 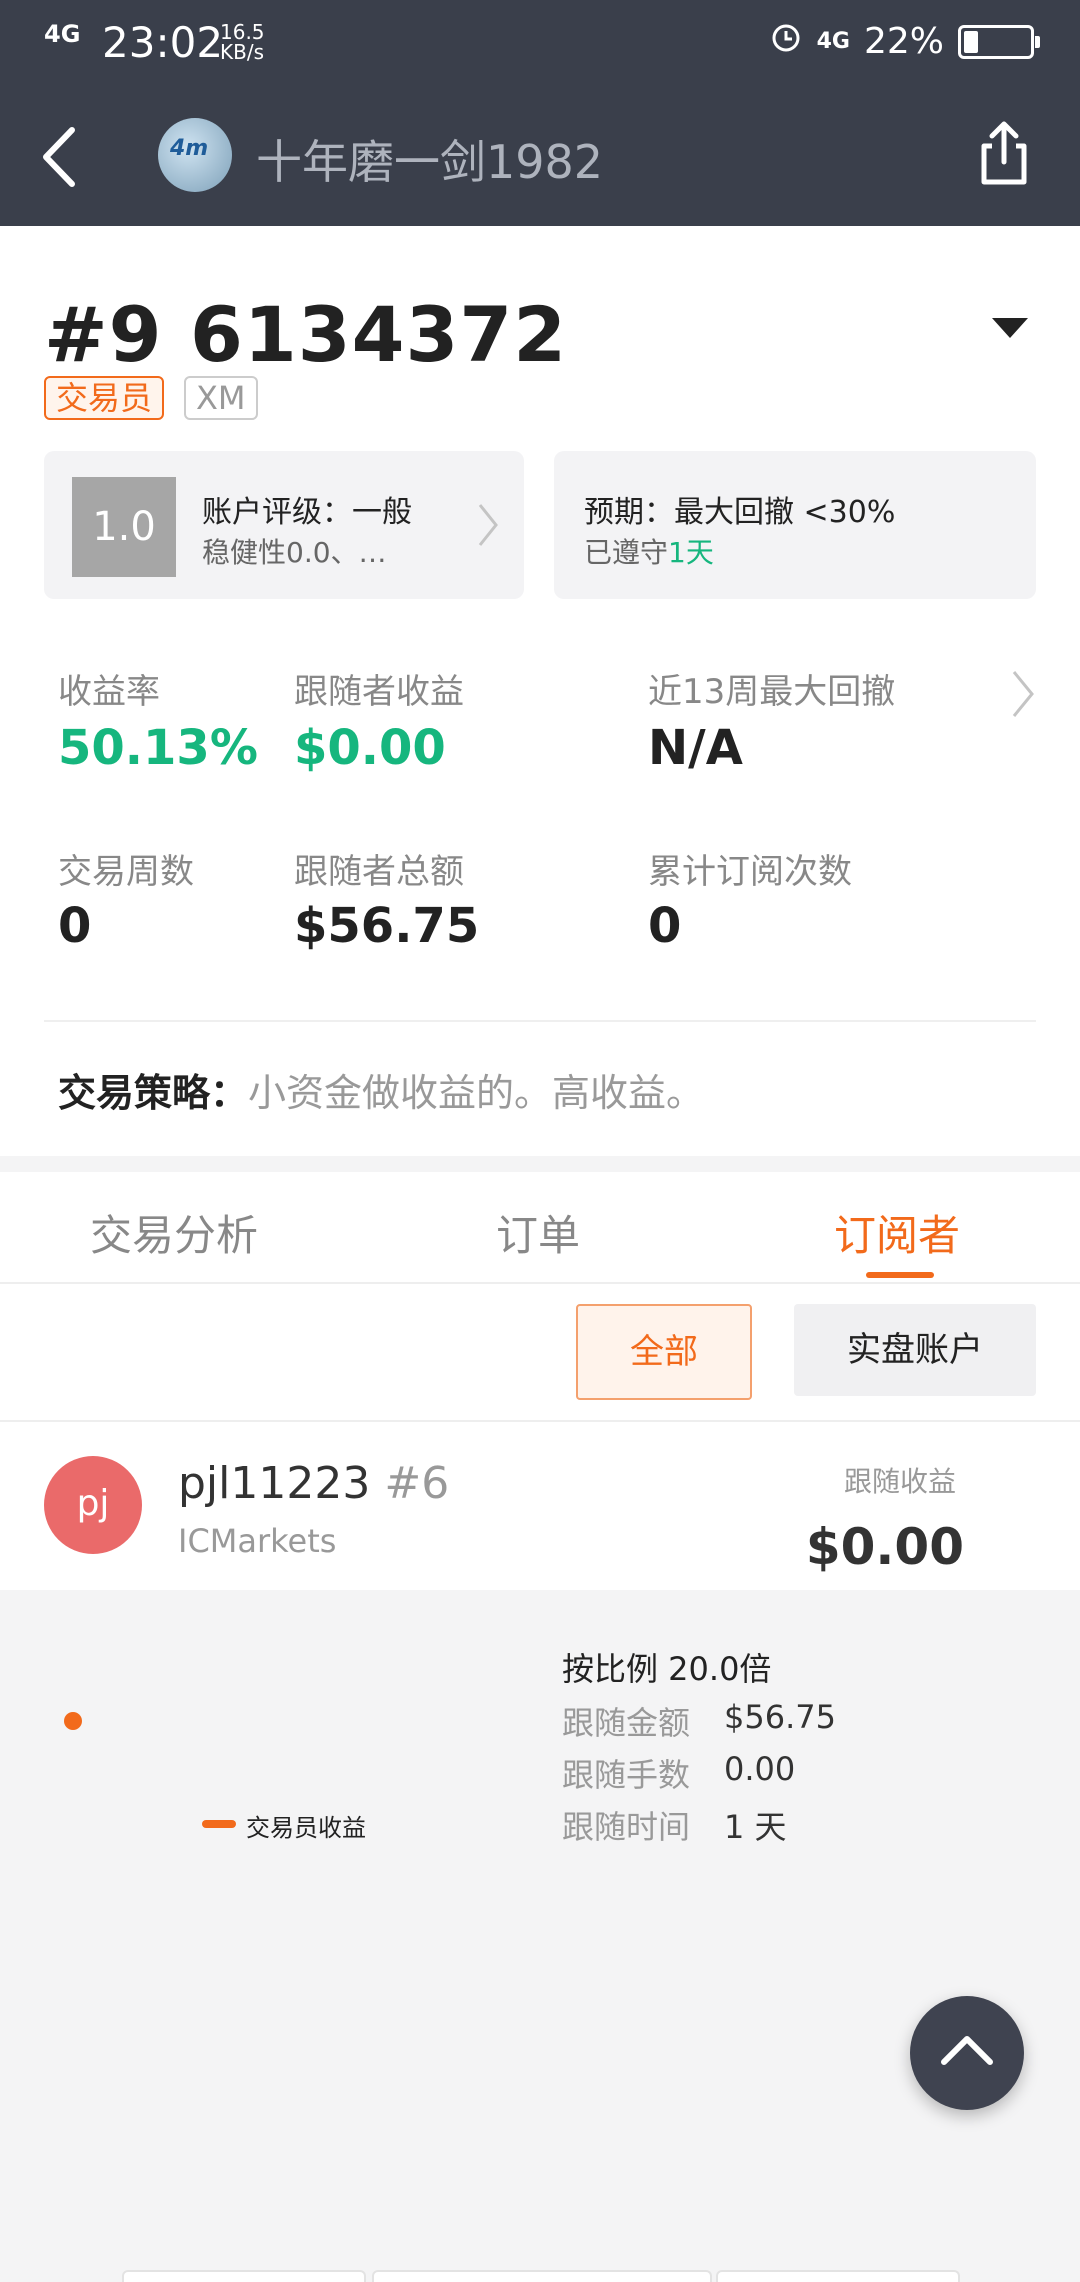 What do you see at coordinates (163, 42) in the screenshot?
I see `status-time: 23:02` at bounding box center [163, 42].